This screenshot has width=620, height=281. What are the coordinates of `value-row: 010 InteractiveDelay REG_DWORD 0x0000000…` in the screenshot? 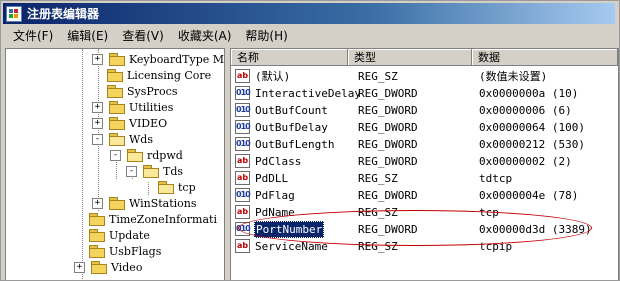 It's located at (425, 93).